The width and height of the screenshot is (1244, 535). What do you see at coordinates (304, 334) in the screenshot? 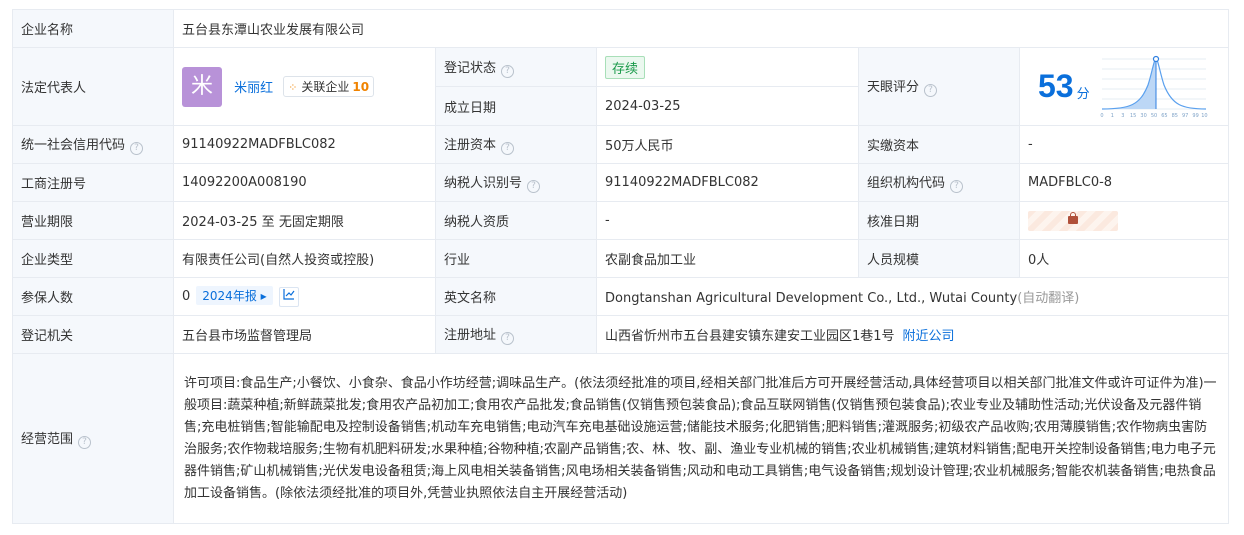
I see `reg-authority: 五台县市场监督管理局` at bounding box center [304, 334].